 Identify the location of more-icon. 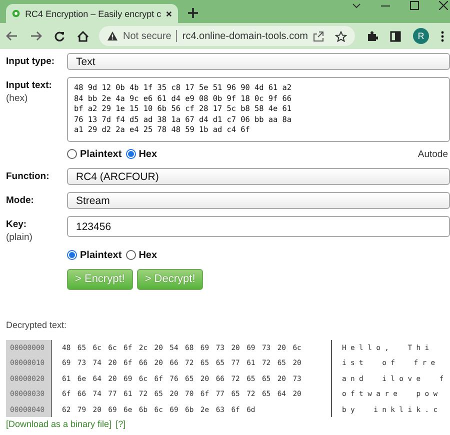
(442, 36).